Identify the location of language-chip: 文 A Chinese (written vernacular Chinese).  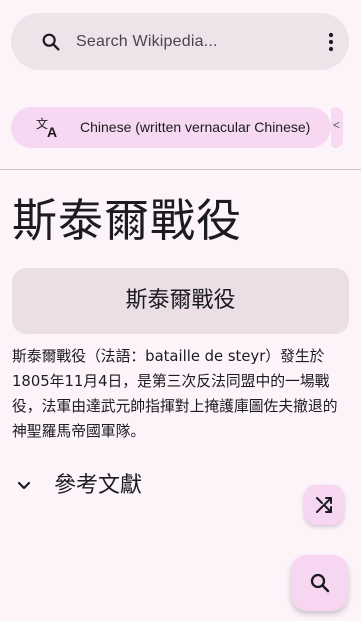
(171, 127).